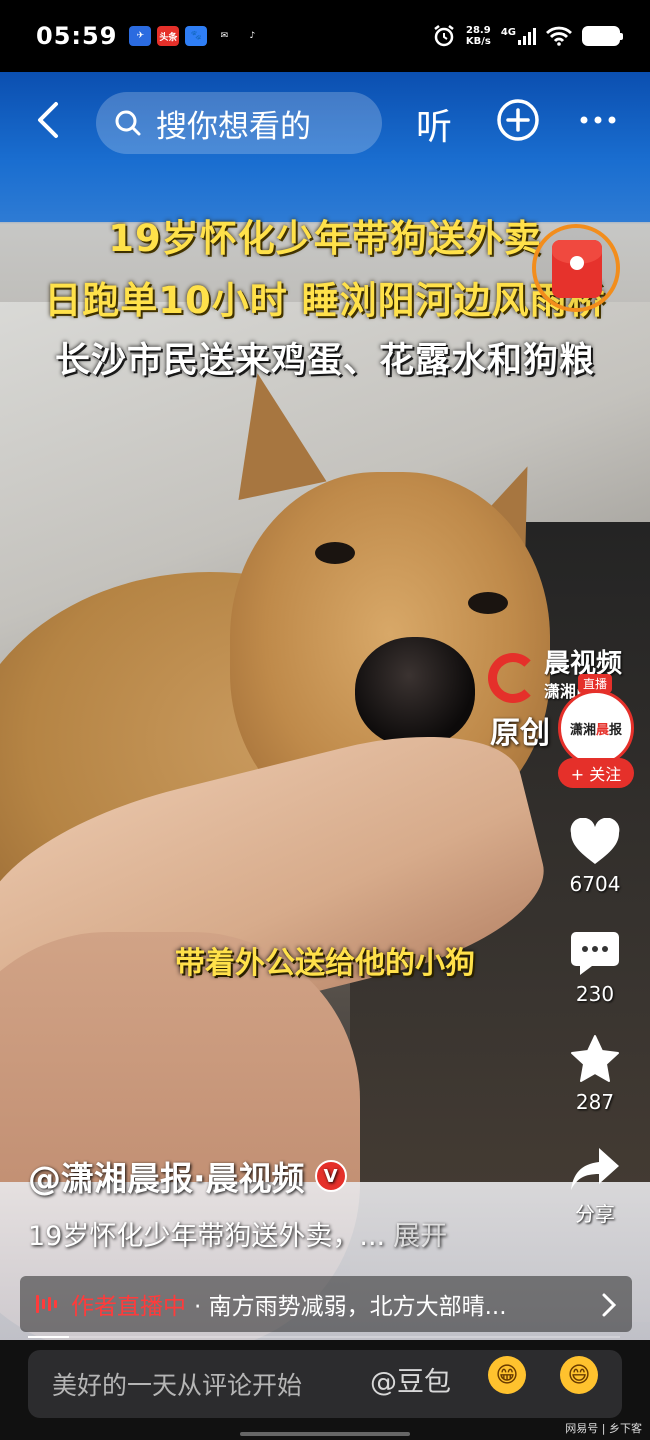 The image size is (650, 1440). Describe the element at coordinates (616, 730) in the screenshot. I see `avatar-text-3: 报` at that location.